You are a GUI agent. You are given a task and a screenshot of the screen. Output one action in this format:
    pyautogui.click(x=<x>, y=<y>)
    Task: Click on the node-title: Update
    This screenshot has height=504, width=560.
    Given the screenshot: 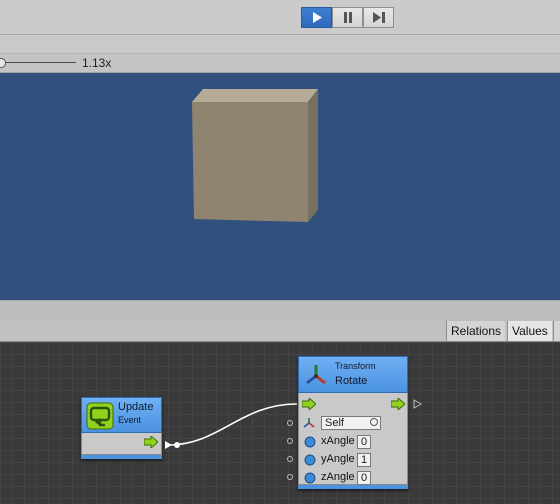 What is the action you would take?
    pyautogui.click(x=136, y=407)
    